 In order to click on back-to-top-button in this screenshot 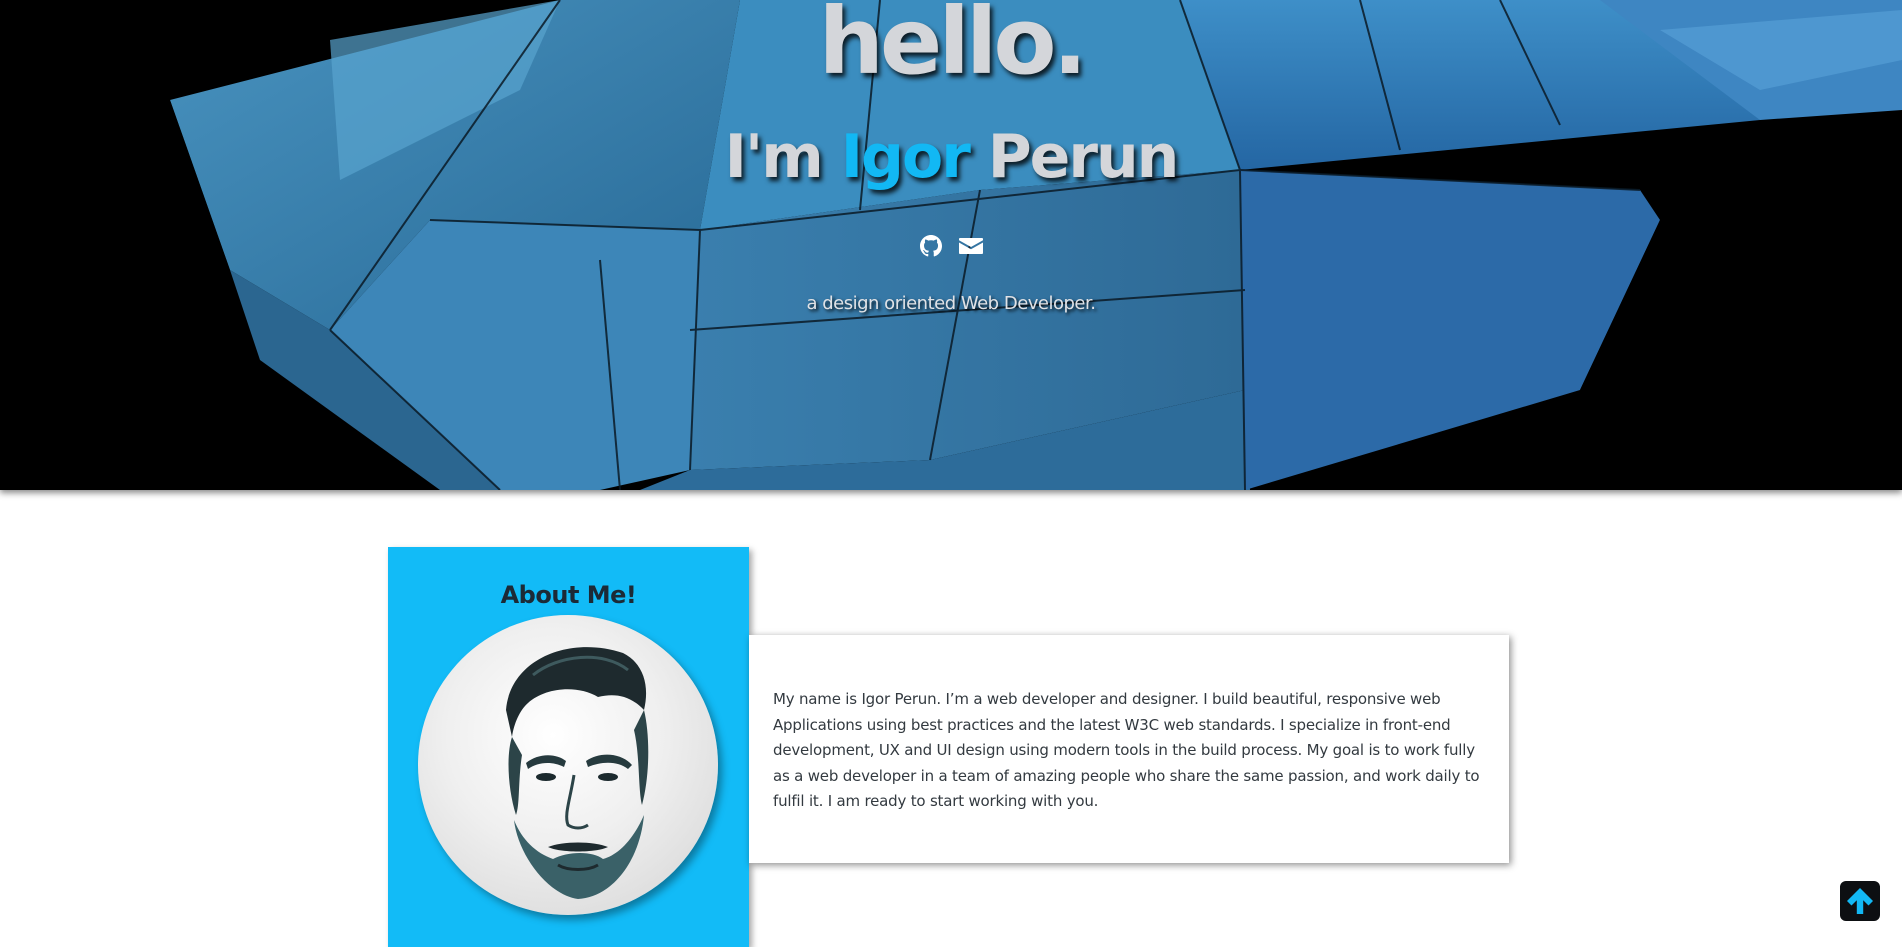, I will do `click(1860, 901)`.